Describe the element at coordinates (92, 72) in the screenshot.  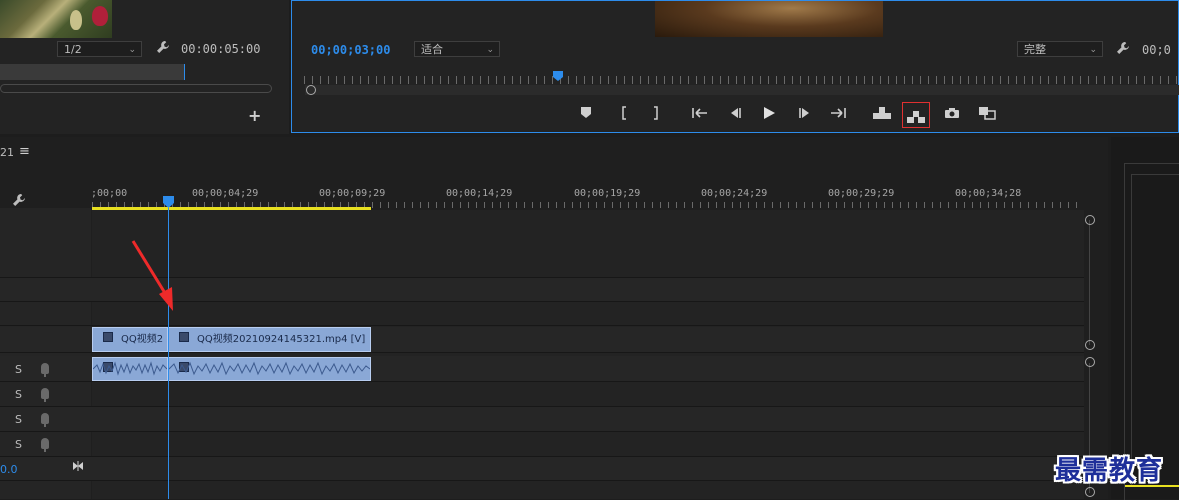
I see `source-ruler-bar` at that location.